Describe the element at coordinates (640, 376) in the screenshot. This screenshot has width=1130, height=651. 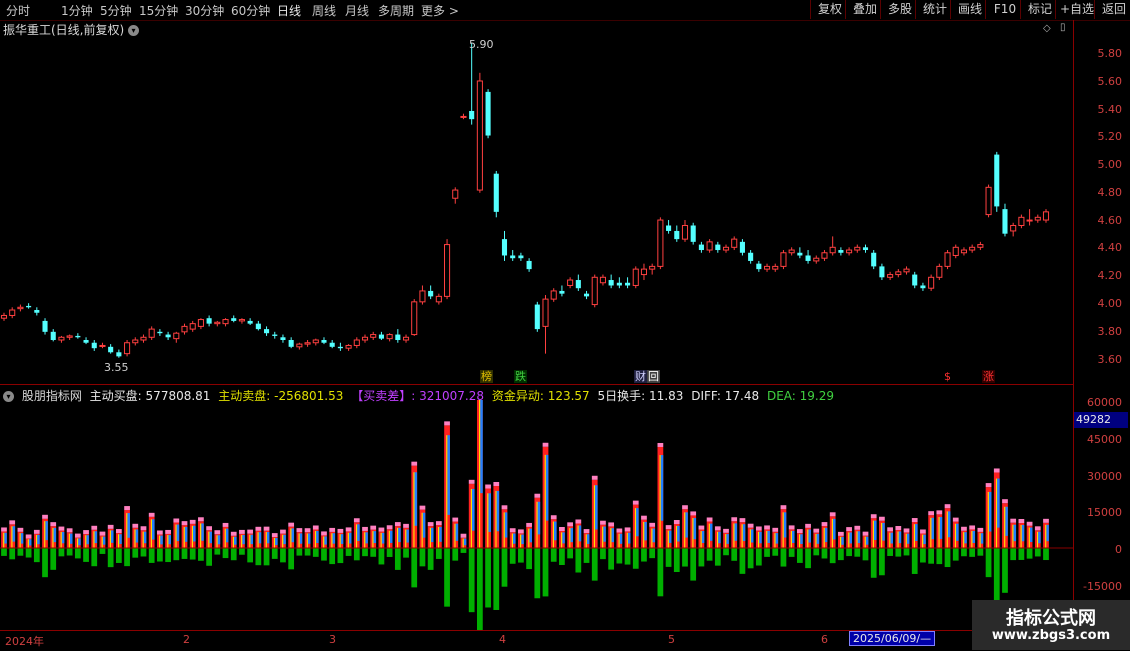
I see `event-marker-cai: 财` at that location.